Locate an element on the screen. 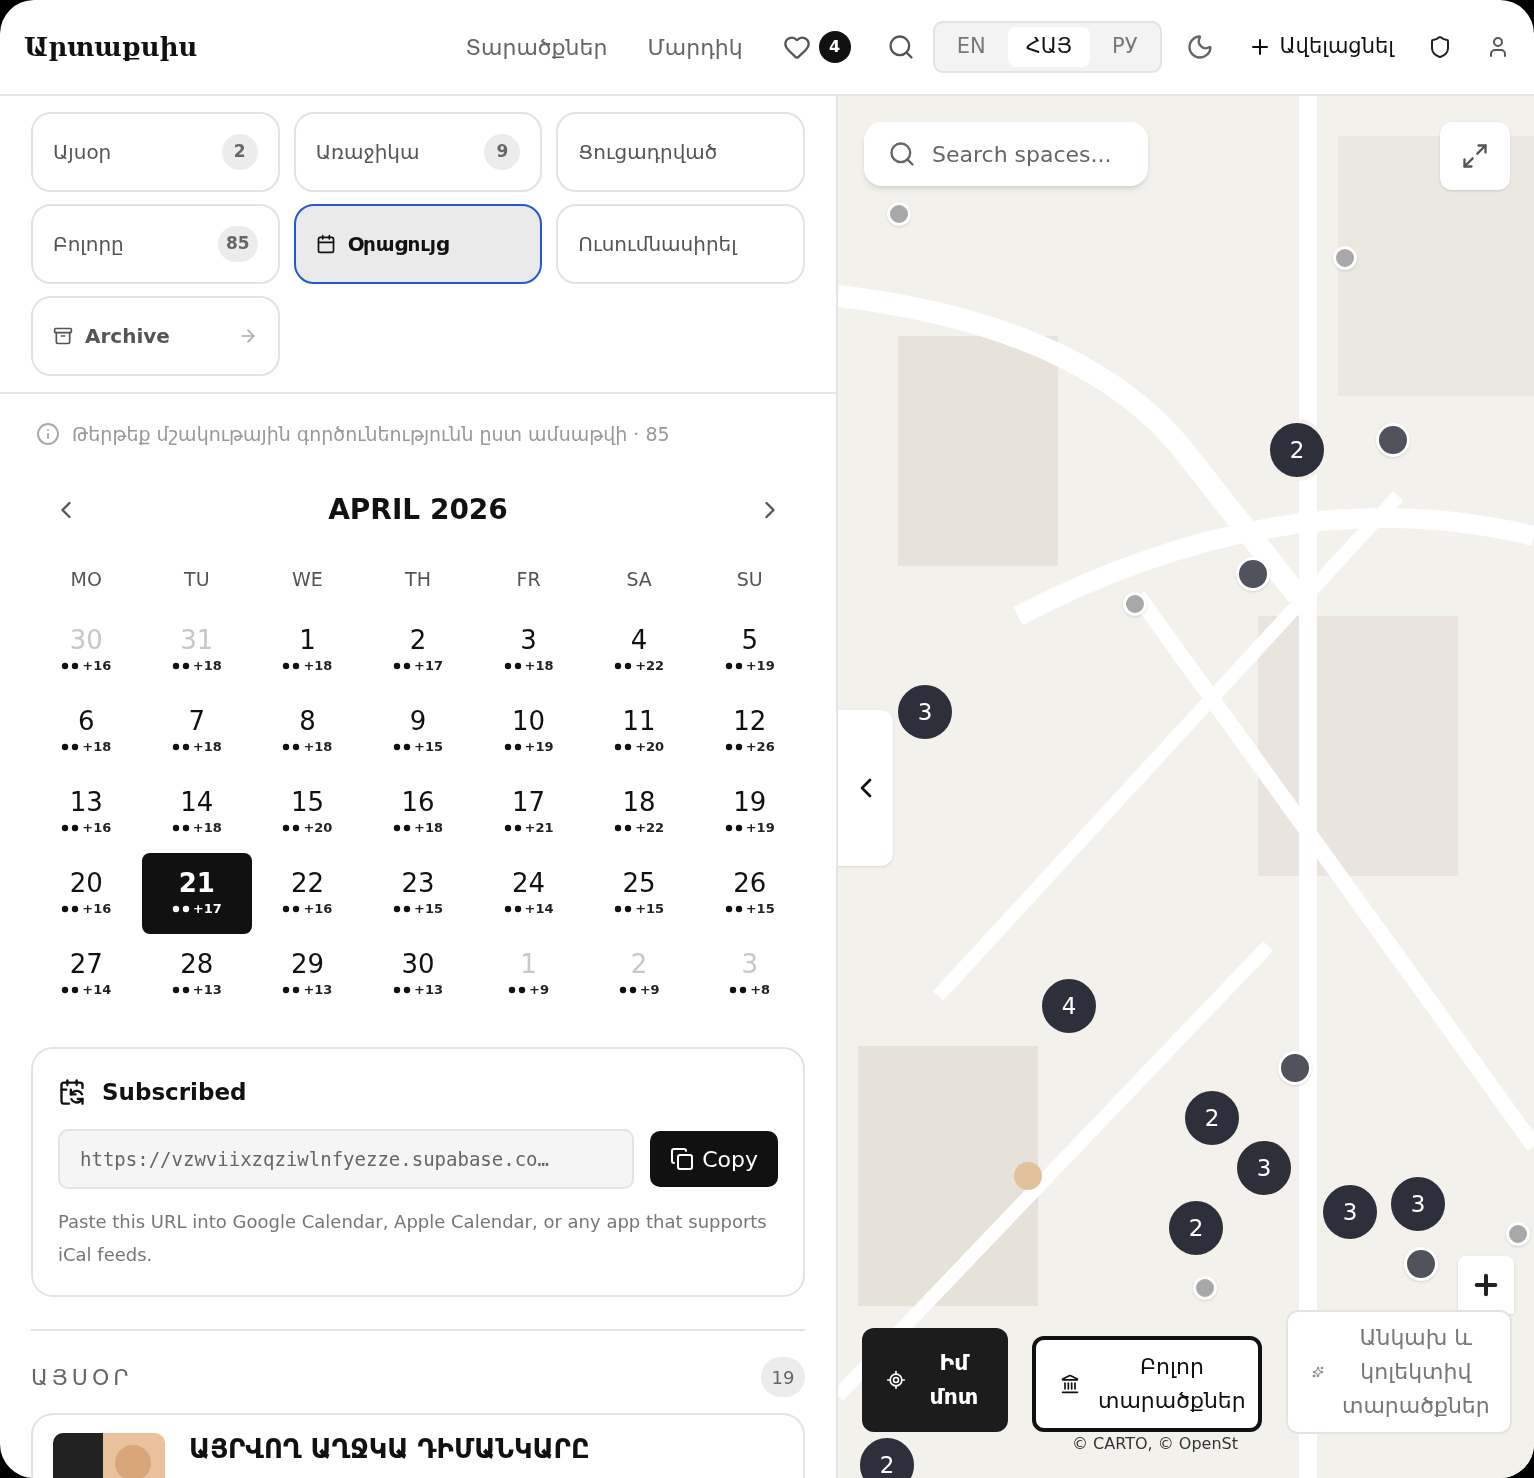 Image resolution: width=1534 pixels, height=1478 pixels. calendar-day: 21 +17 is located at coordinates (197, 893).